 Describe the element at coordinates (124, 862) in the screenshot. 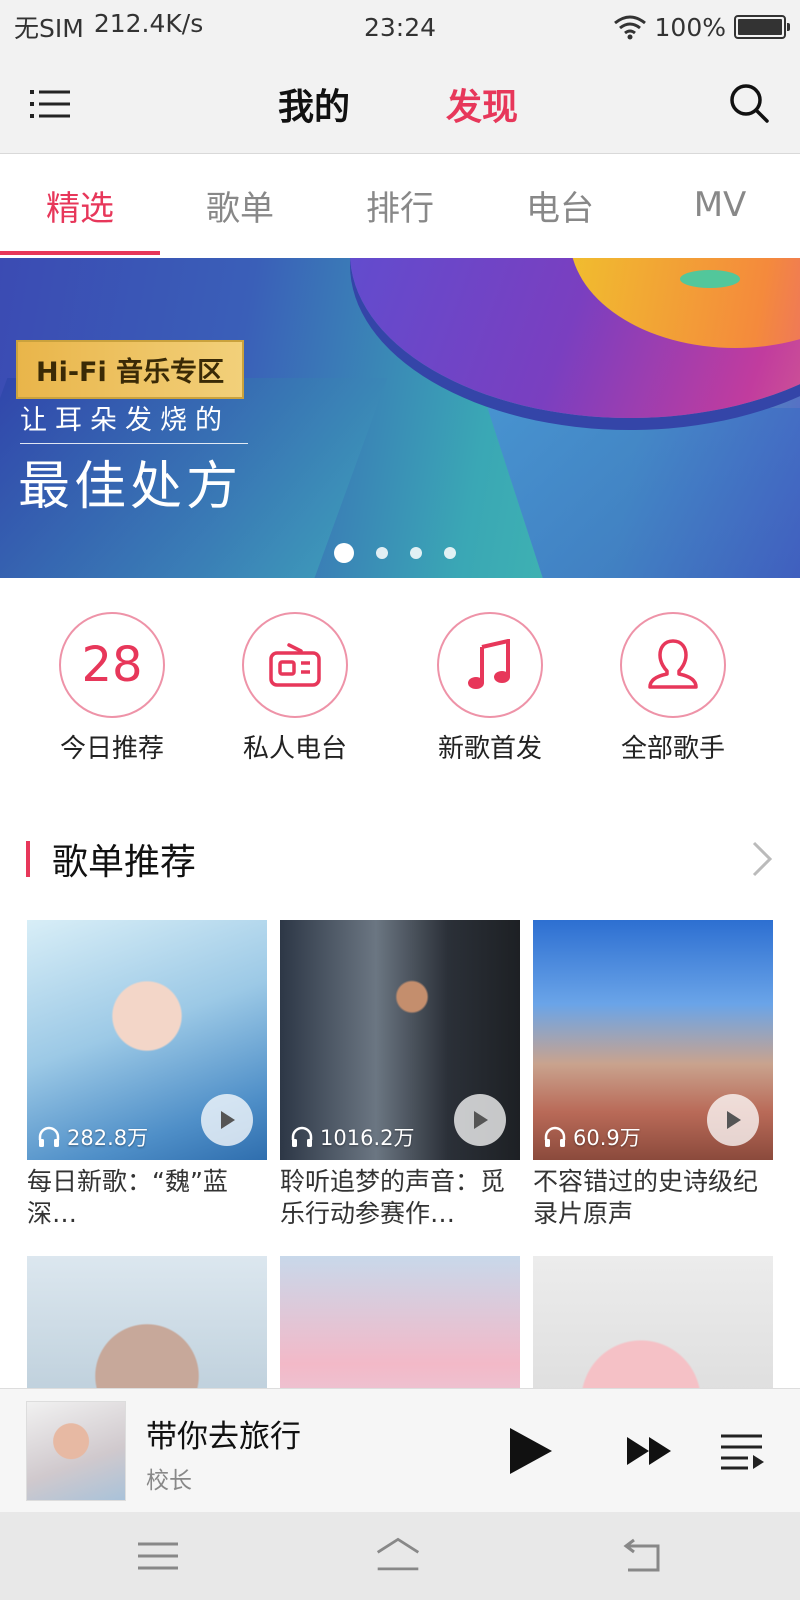

I see `section-title: 歌单推荐` at that location.